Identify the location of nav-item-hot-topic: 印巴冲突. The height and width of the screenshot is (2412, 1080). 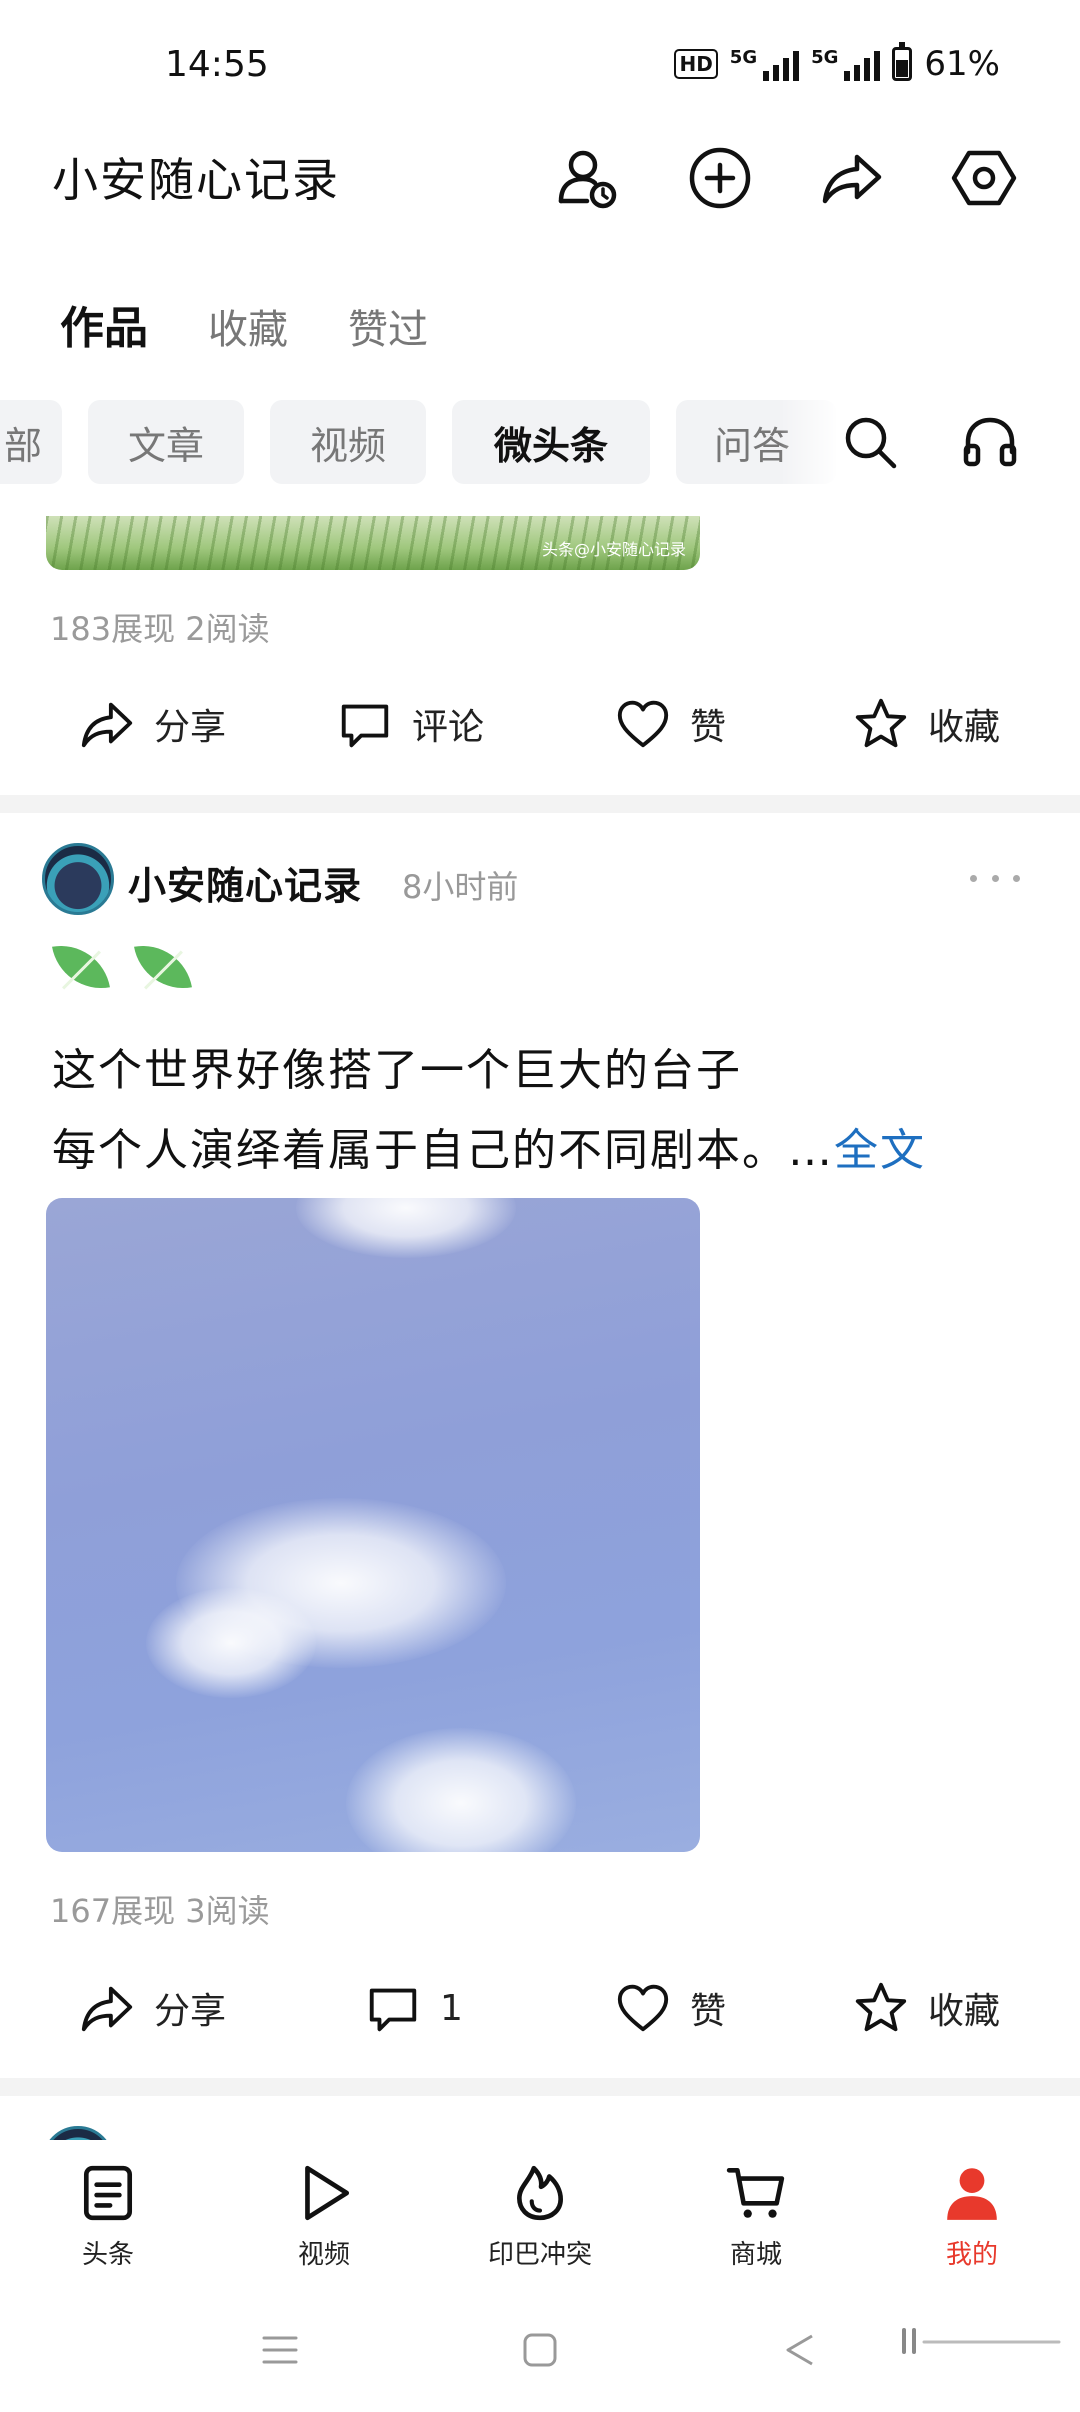
(540, 2216).